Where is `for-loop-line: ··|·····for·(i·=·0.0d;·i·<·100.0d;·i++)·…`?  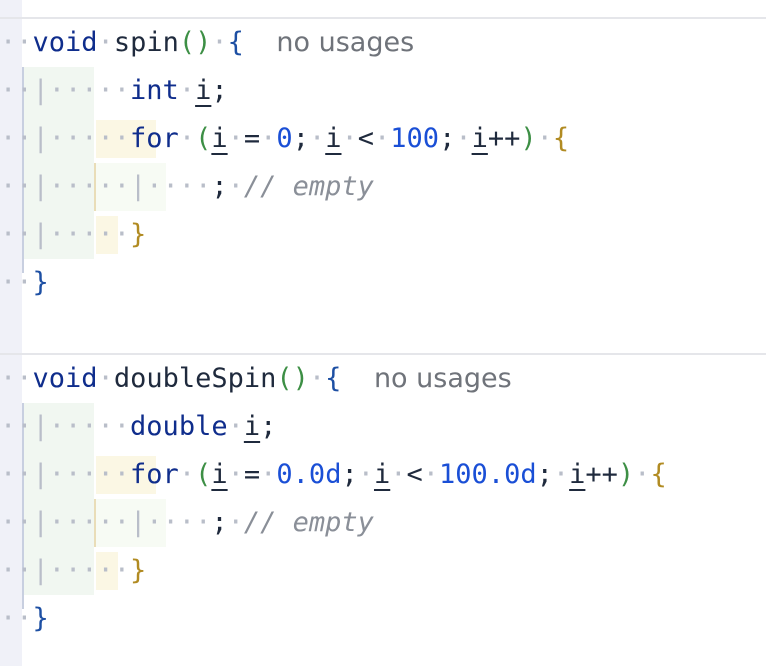 for-loop-line: ··|·····for·(i·=·0.0d;·i·<·100.0d;·i++)·… is located at coordinates (333, 474).